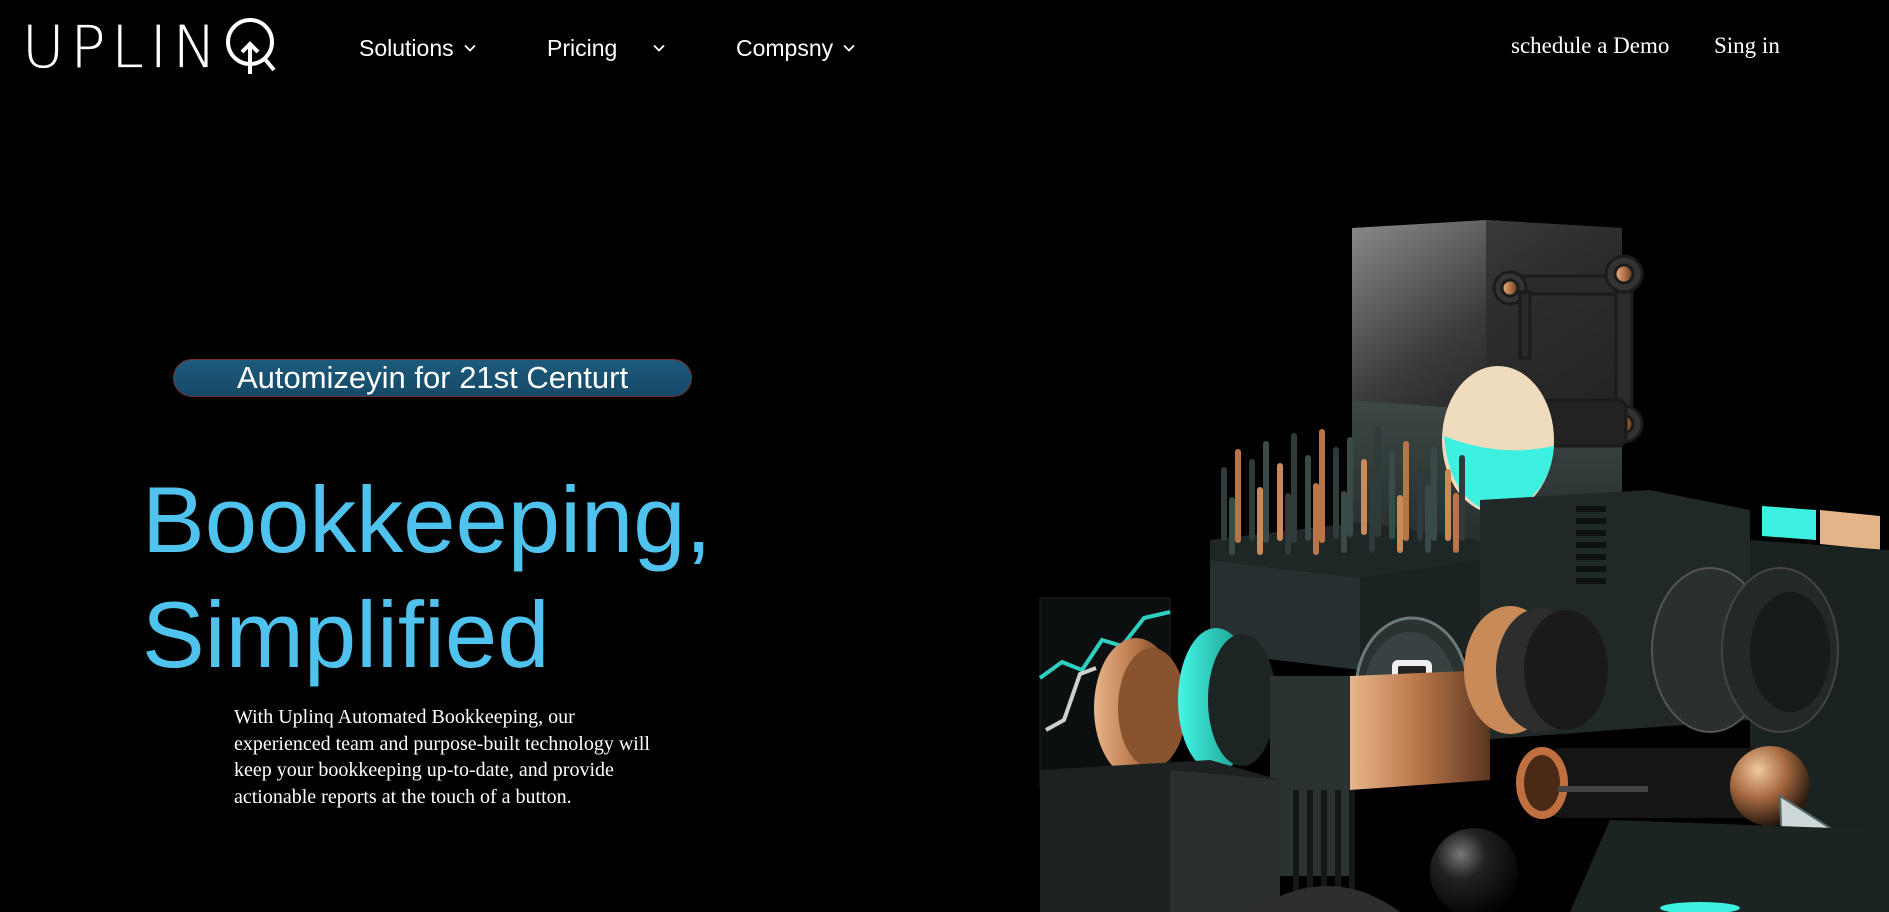  I want to click on hero-badge-text: Automizeyin for 21st Centurt, so click(432, 377).